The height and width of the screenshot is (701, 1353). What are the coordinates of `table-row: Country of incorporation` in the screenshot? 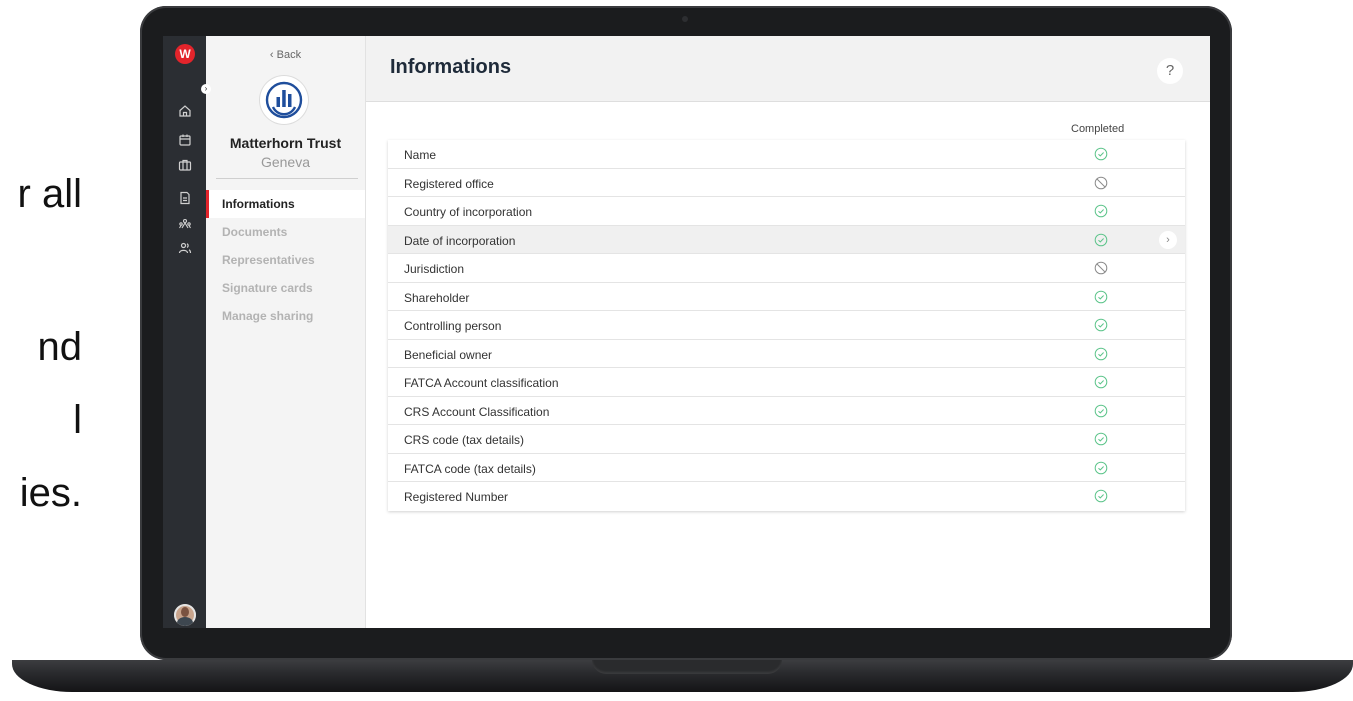 It's located at (786, 211).